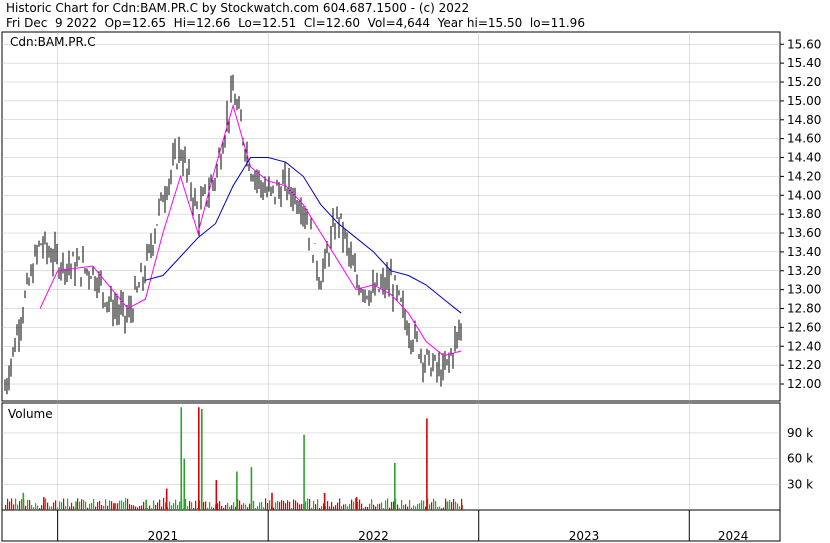  I want to click on price-tick-label: 13.20, so click(804, 271).